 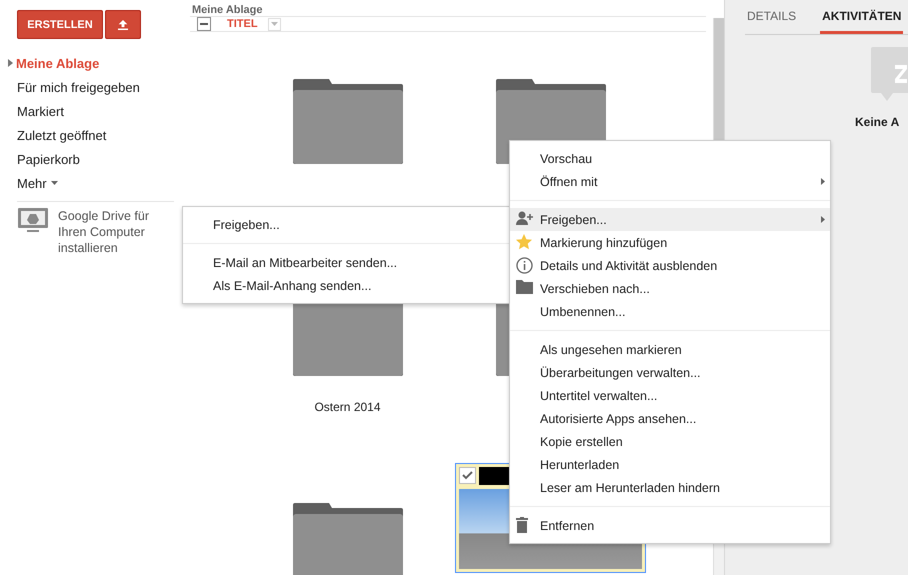 What do you see at coordinates (347, 407) in the screenshot?
I see `folder-name: Ostern 2014` at bounding box center [347, 407].